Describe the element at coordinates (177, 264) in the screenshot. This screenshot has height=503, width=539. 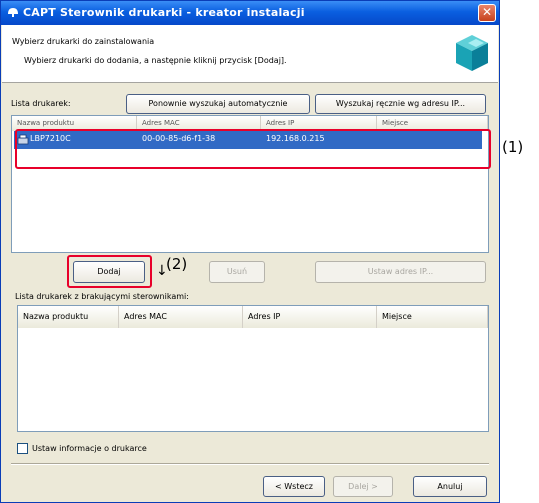
I see `callout-2: (2)` at that location.